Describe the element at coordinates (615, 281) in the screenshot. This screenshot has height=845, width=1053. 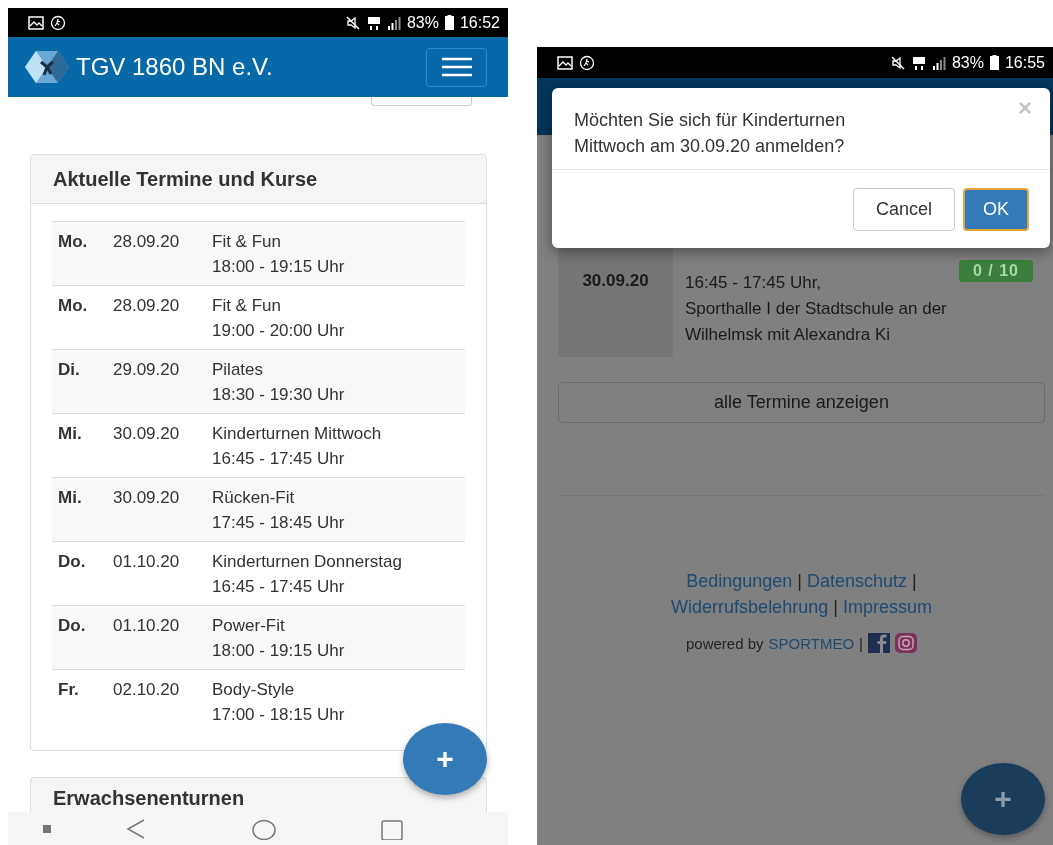
I see `event-date: 30.09.20` at that location.